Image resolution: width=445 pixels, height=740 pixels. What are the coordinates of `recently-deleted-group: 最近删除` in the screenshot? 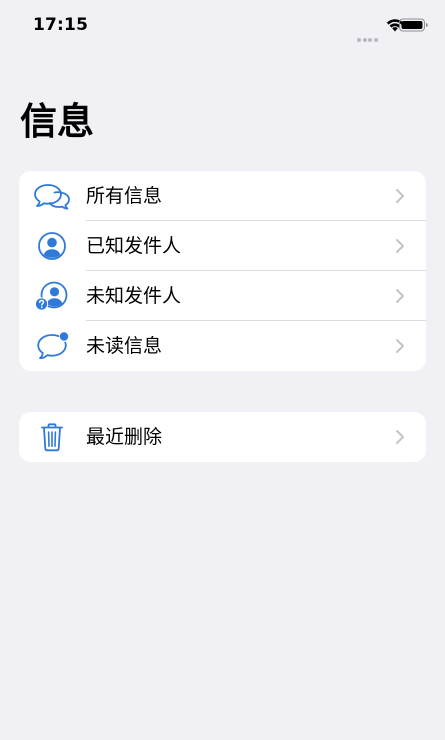 It's located at (222, 437).